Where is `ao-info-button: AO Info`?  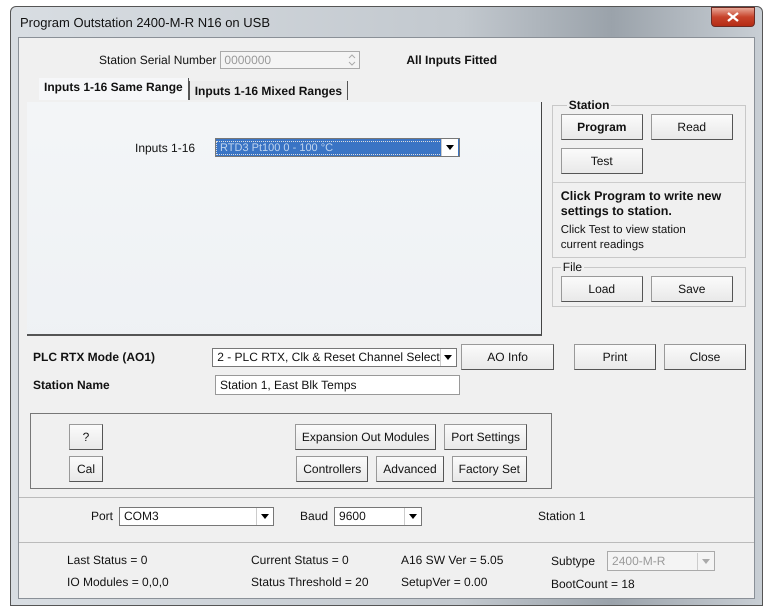
ao-info-button: AO Info is located at coordinates (507, 357).